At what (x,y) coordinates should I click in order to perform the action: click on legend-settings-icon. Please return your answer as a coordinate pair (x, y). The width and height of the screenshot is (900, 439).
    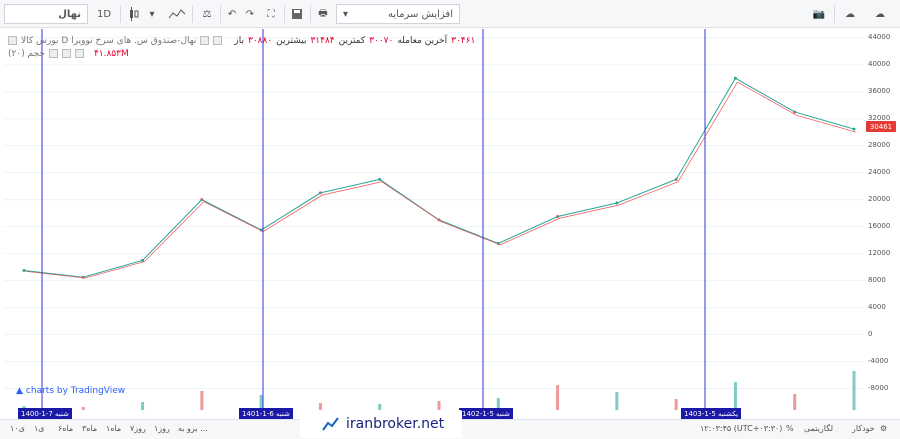
    Looking at the image, I should click on (12, 40).